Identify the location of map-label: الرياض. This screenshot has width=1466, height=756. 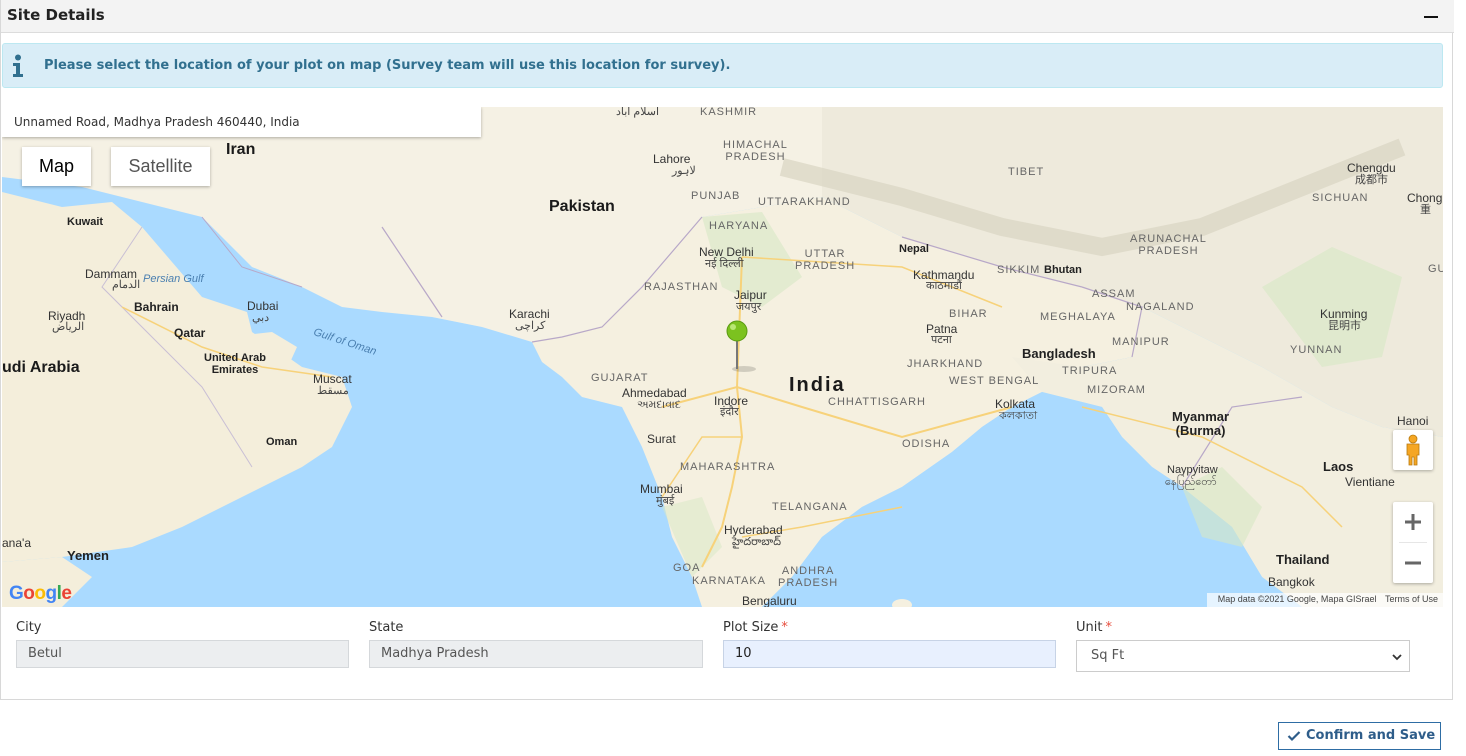
(68, 327).